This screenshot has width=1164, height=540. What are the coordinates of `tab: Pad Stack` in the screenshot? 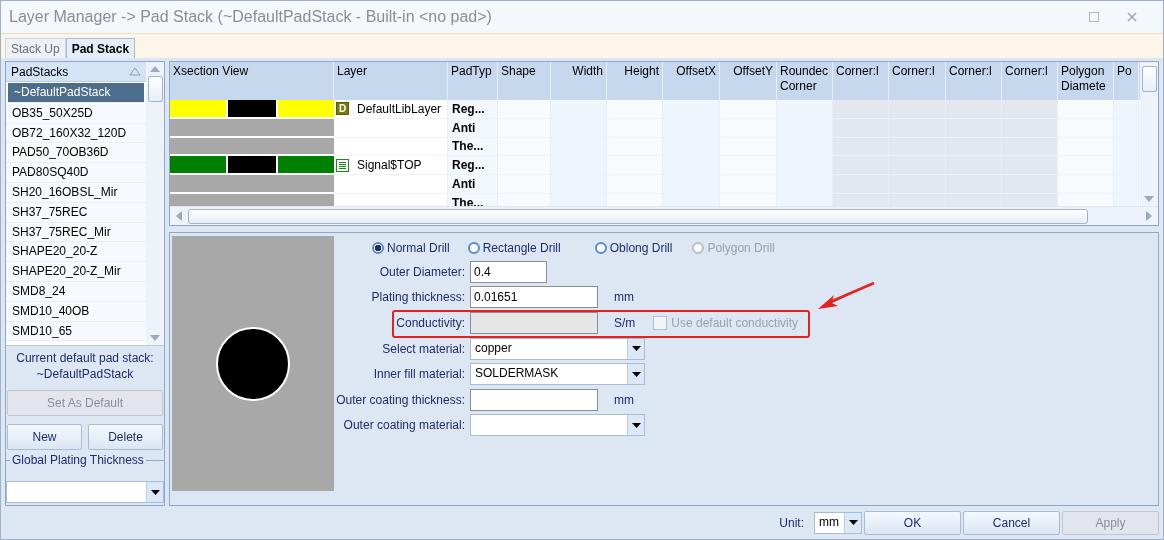 It's located at (100, 48).